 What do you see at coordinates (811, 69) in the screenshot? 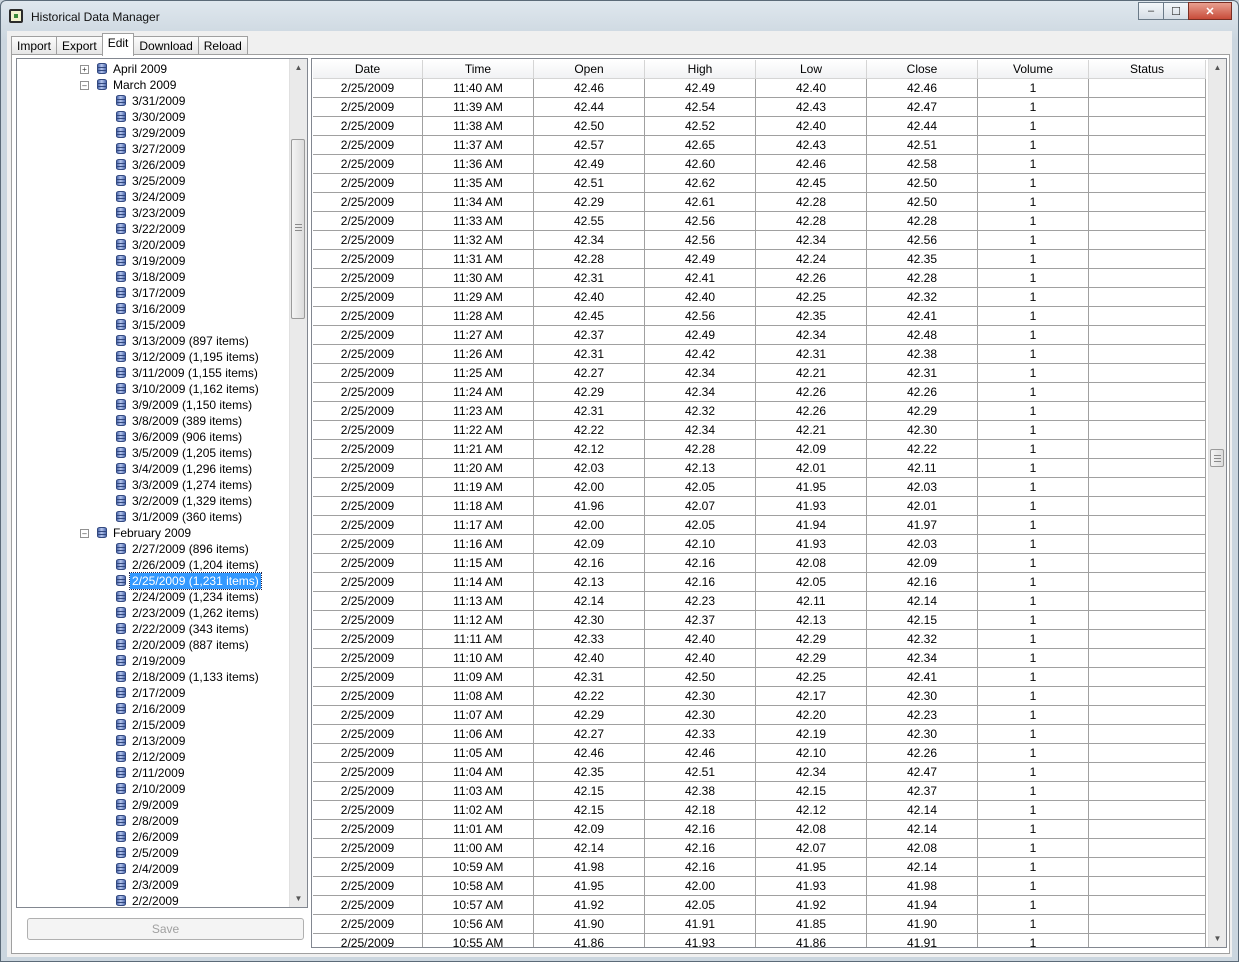
I see `column-header-low: Low` at bounding box center [811, 69].